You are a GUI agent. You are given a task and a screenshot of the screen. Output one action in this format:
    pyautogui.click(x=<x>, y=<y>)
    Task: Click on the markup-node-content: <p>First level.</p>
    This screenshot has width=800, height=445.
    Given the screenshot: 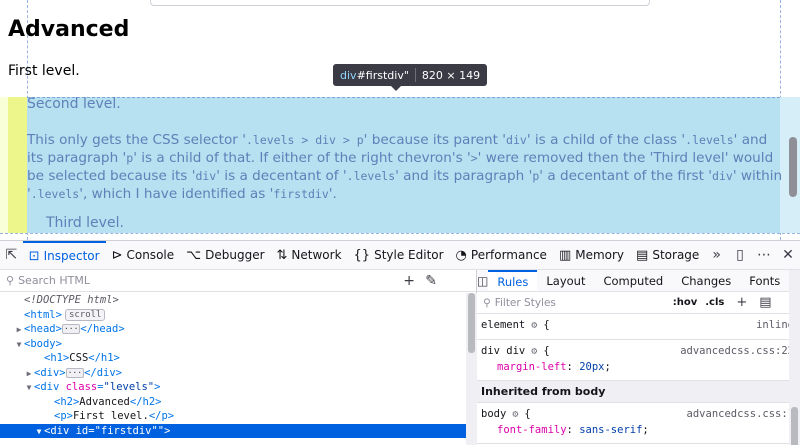 What is the action you would take?
    pyautogui.click(x=114, y=416)
    